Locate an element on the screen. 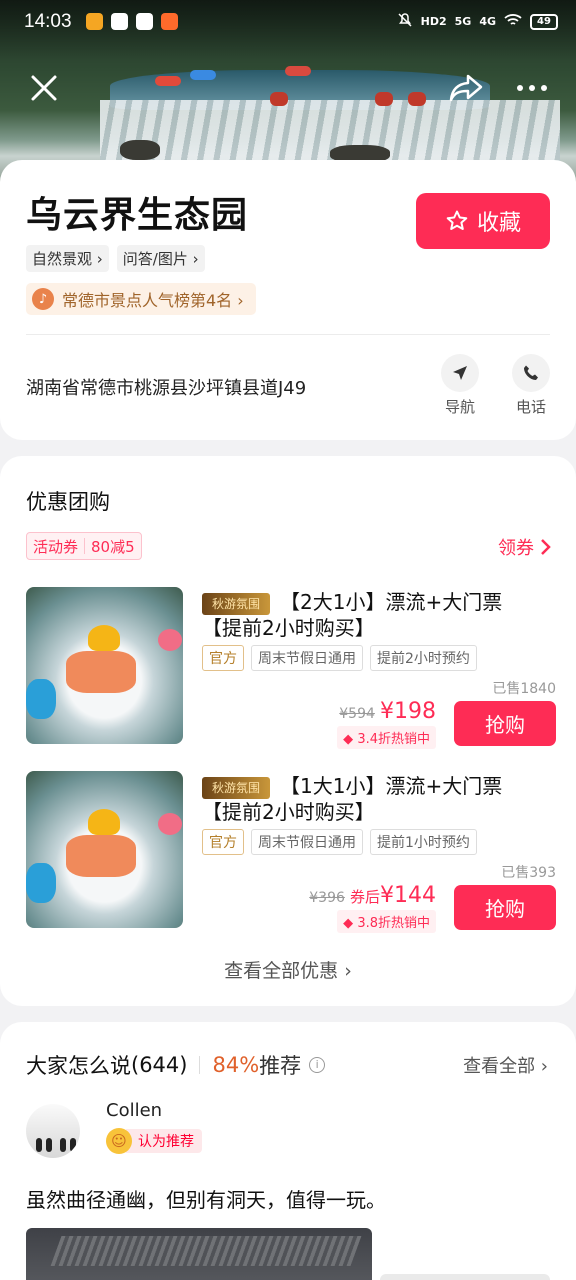 This screenshot has width=576, height=1280. sold-count: 已售393 is located at coordinates (528, 873).